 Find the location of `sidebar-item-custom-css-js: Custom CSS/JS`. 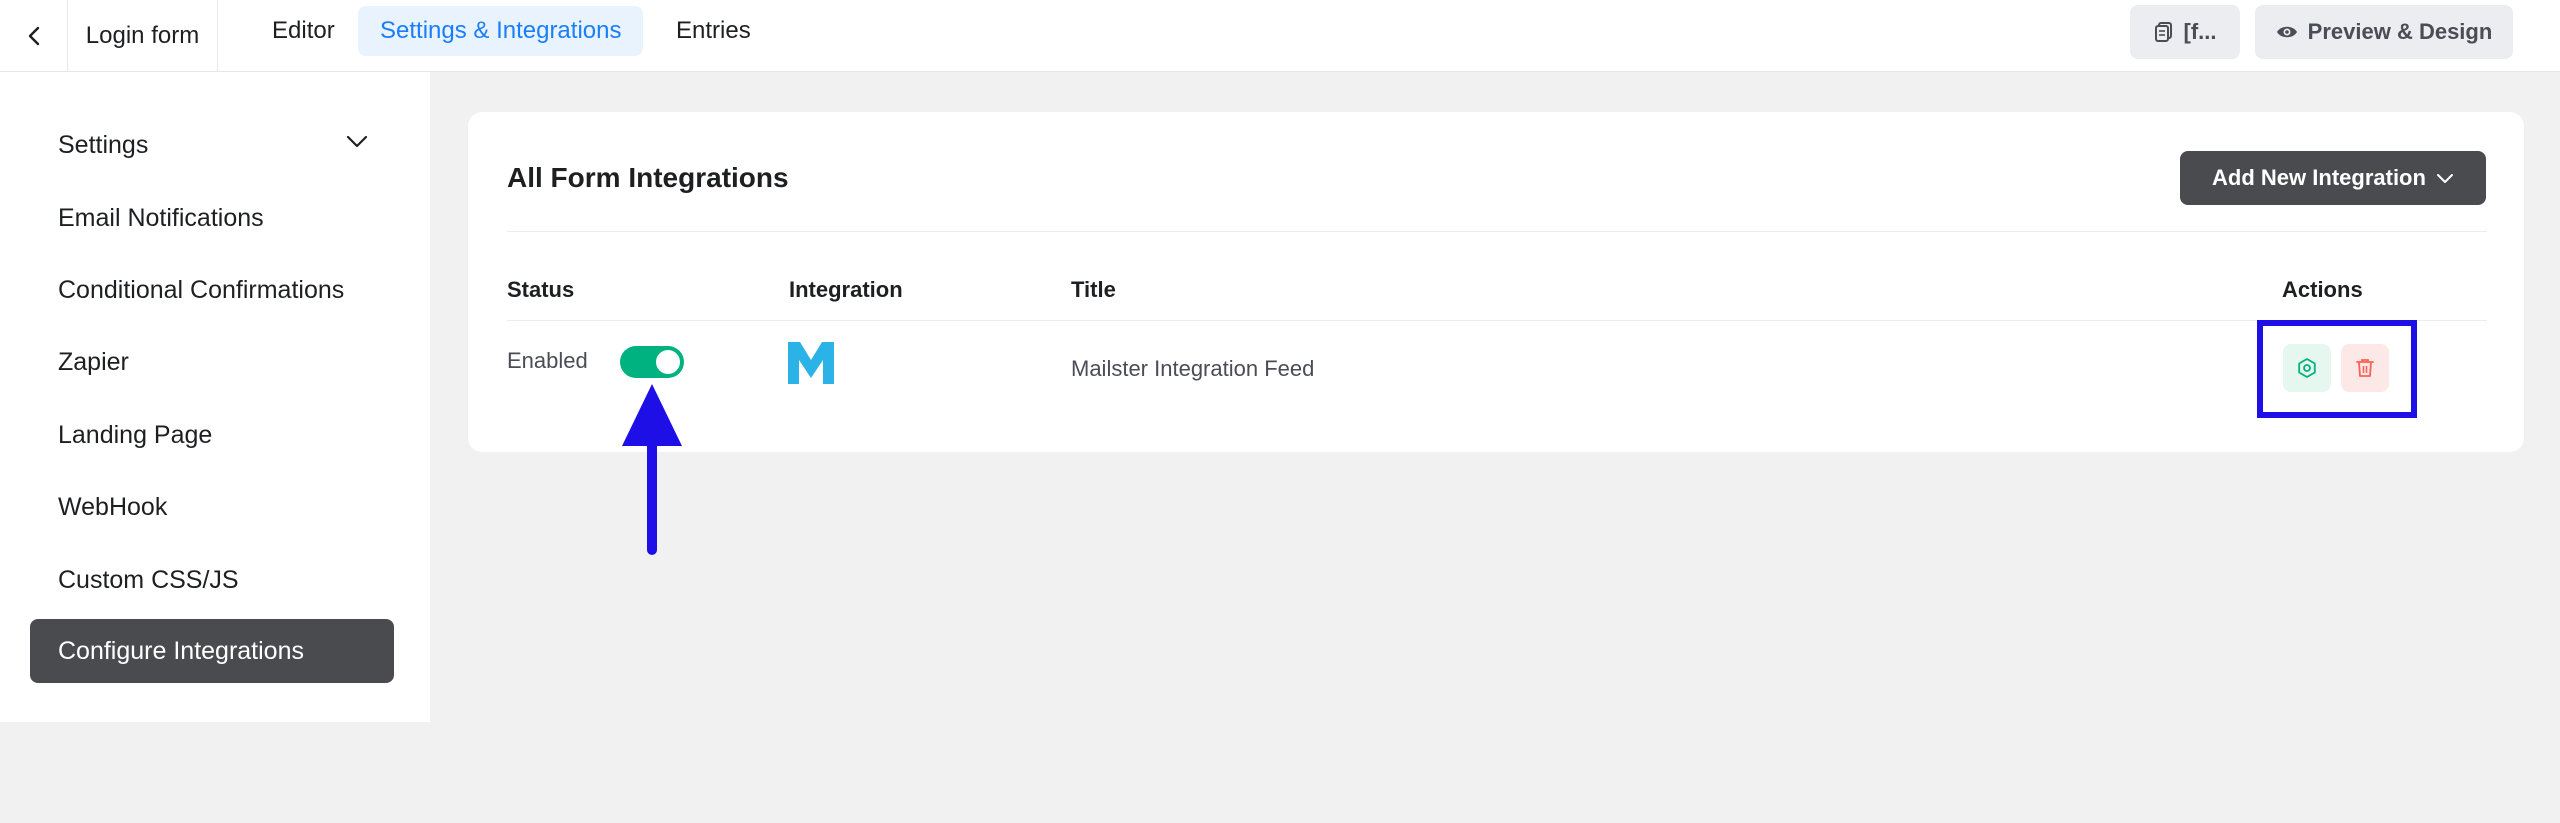

sidebar-item-custom-css-js: Custom CSS/JS is located at coordinates (212, 580).